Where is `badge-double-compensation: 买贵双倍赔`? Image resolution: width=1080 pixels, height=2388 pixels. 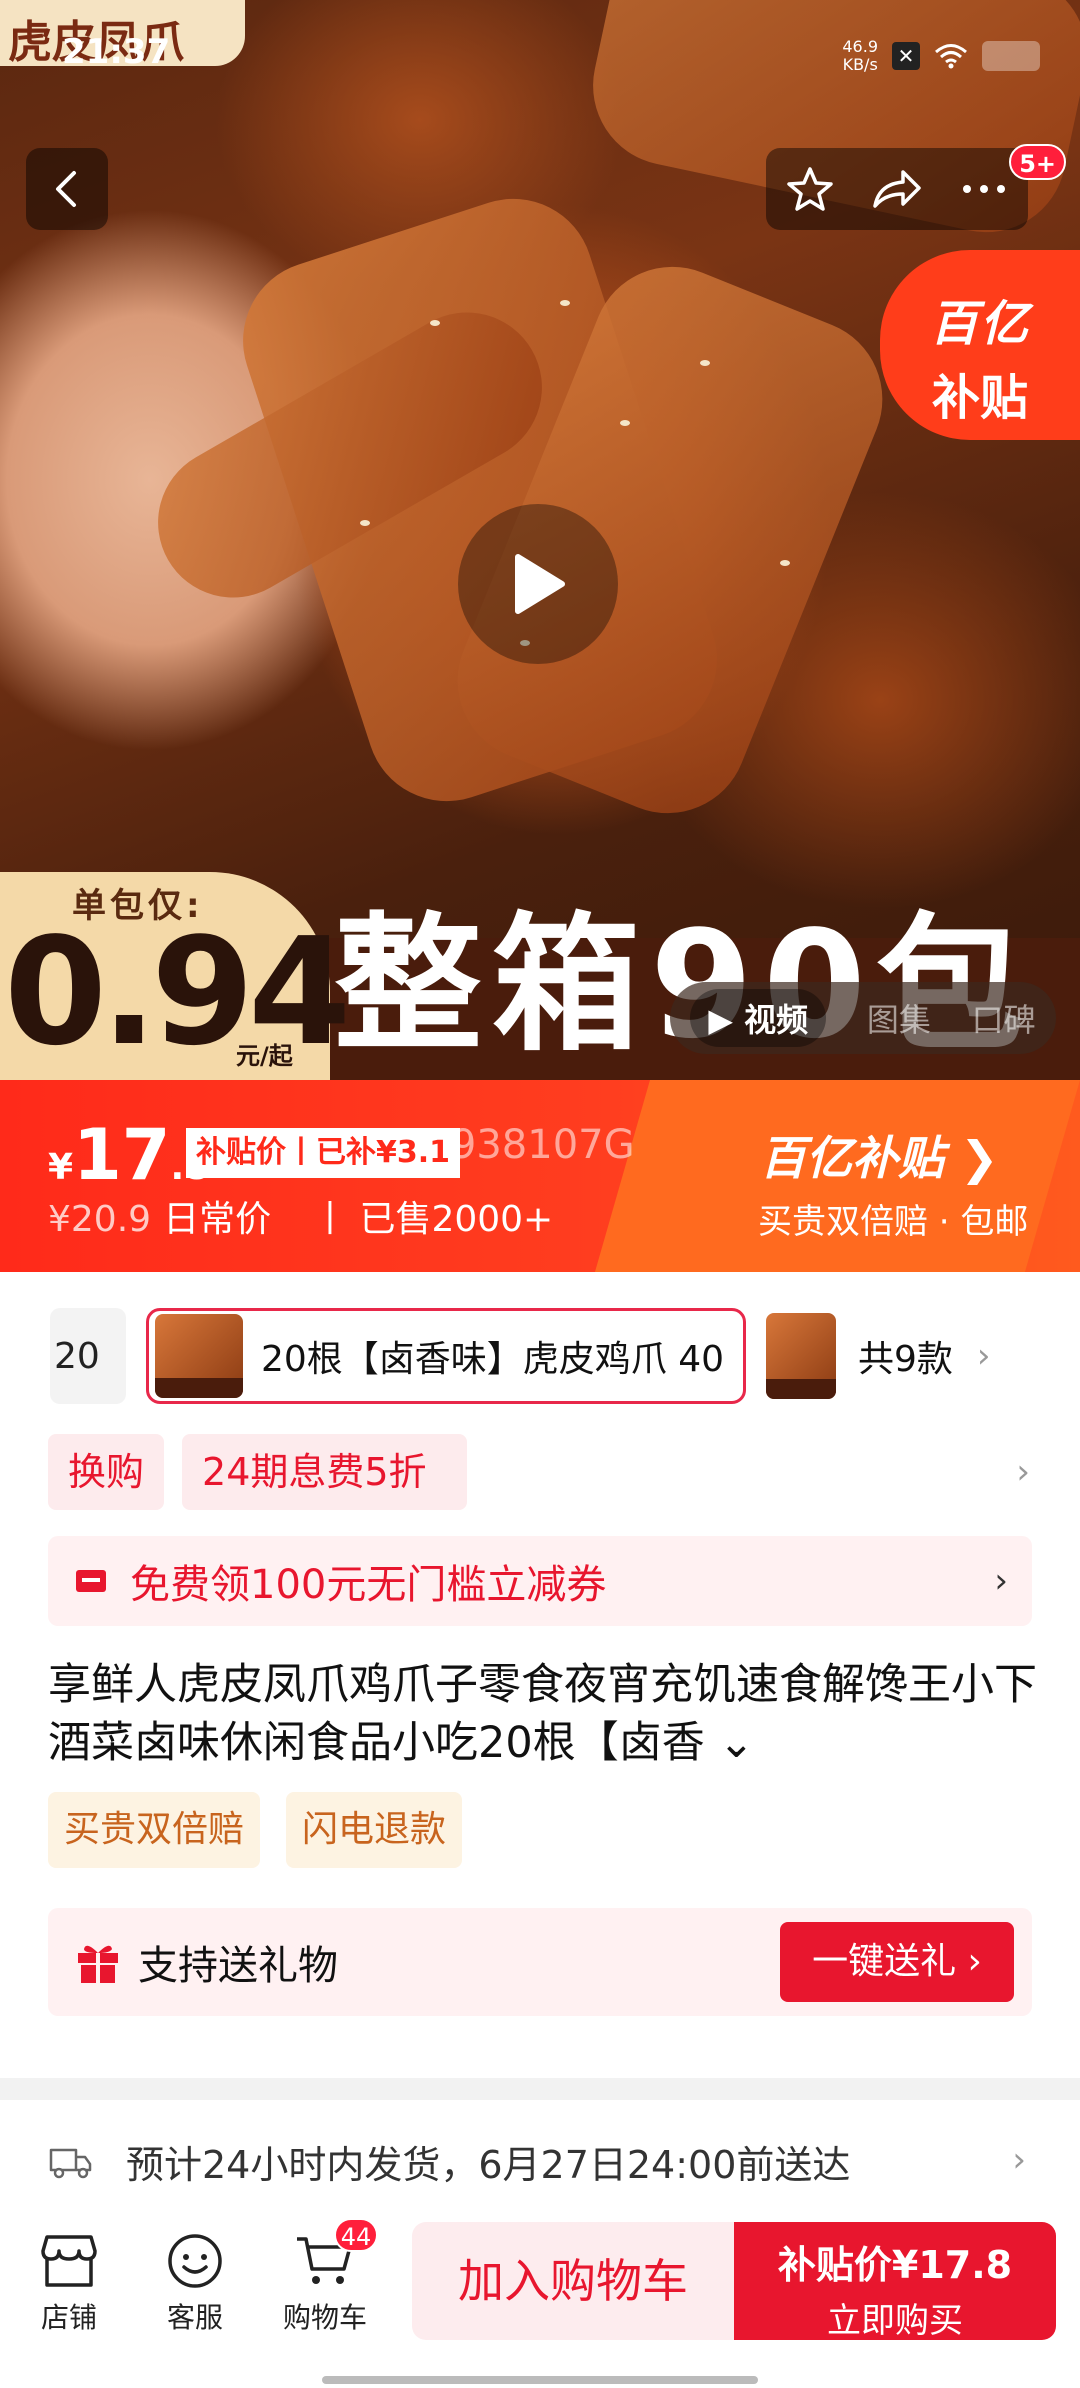 badge-double-compensation: 买贵双倍赔 is located at coordinates (154, 1830).